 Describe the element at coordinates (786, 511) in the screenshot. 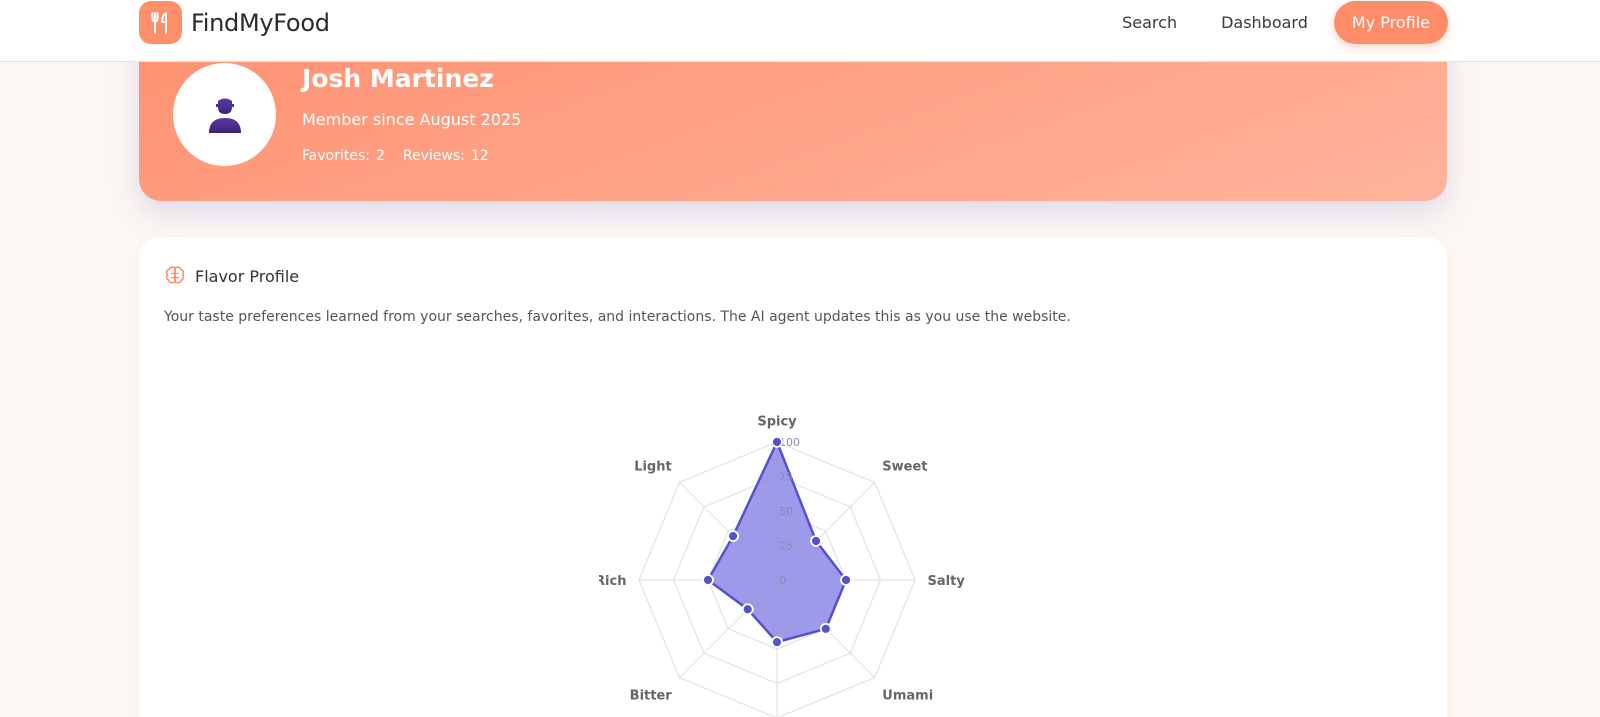

I see `radar-tick-label: 50` at that location.